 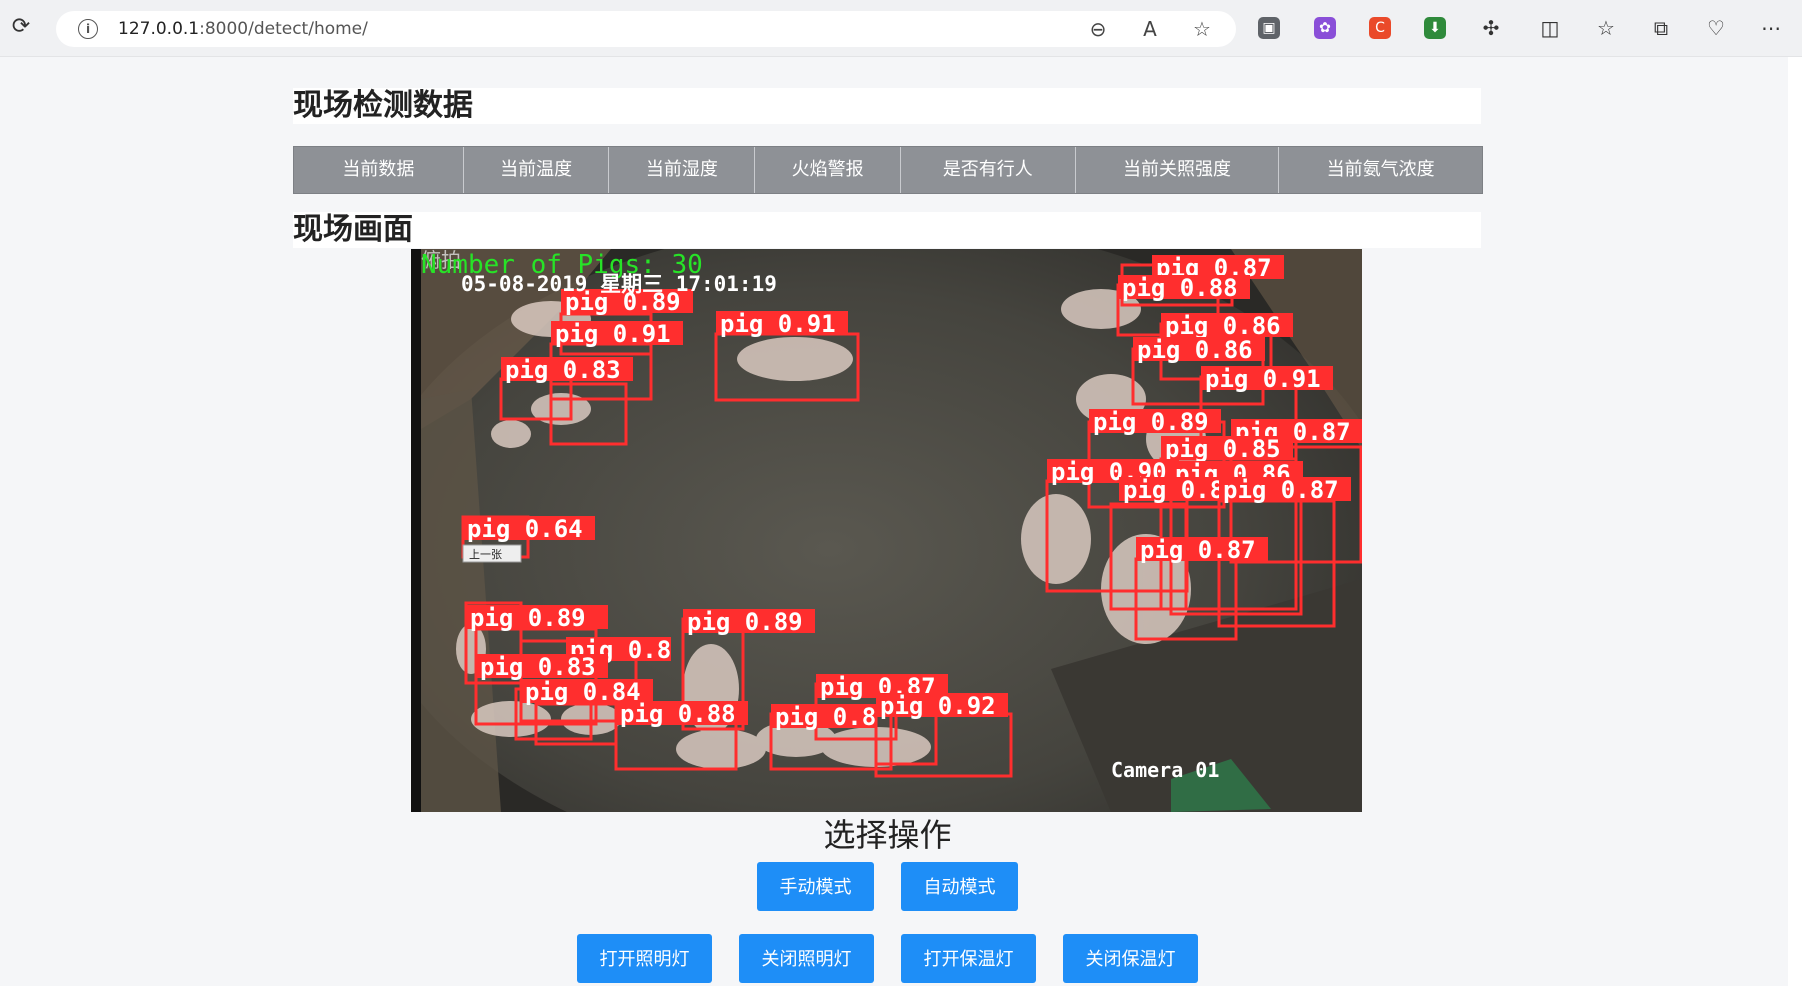 What do you see at coordinates (1150, 29) in the screenshot?
I see `read-aloud-icon: A` at bounding box center [1150, 29].